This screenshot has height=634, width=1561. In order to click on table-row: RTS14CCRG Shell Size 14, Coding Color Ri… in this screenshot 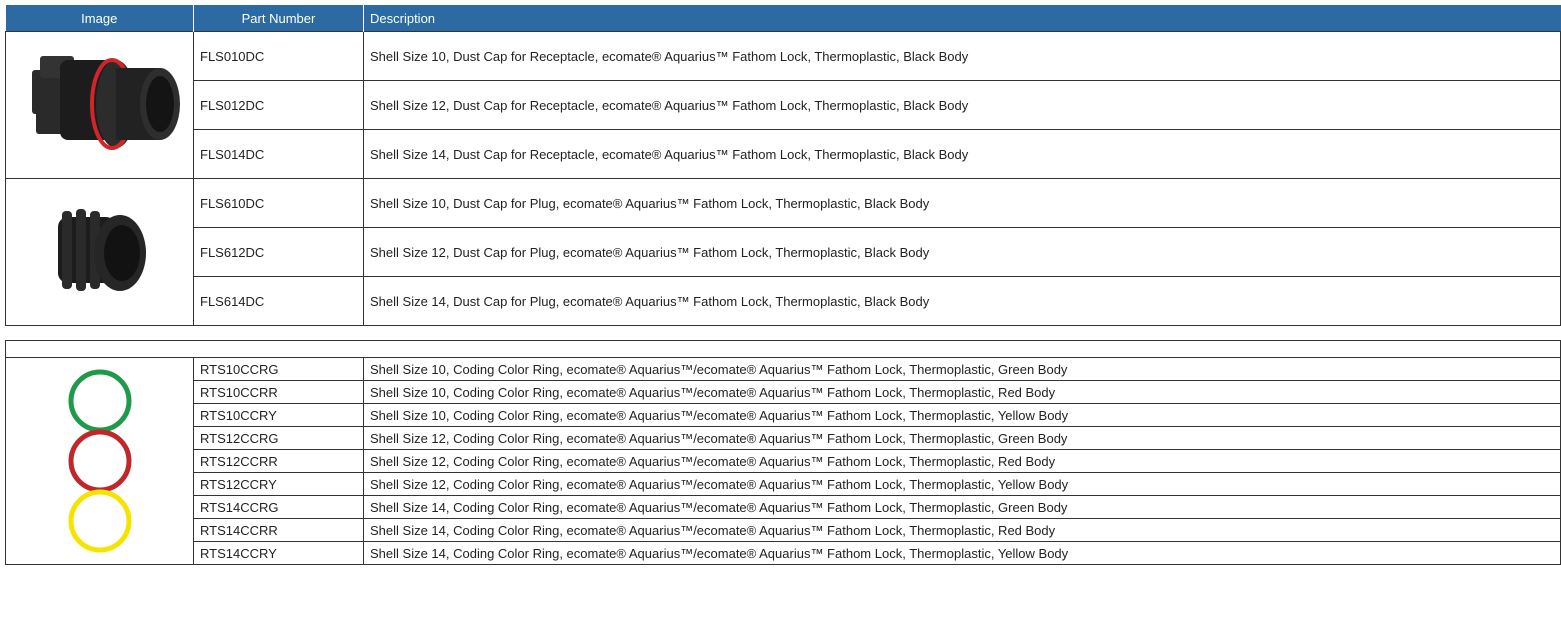, I will do `click(783, 507)`.